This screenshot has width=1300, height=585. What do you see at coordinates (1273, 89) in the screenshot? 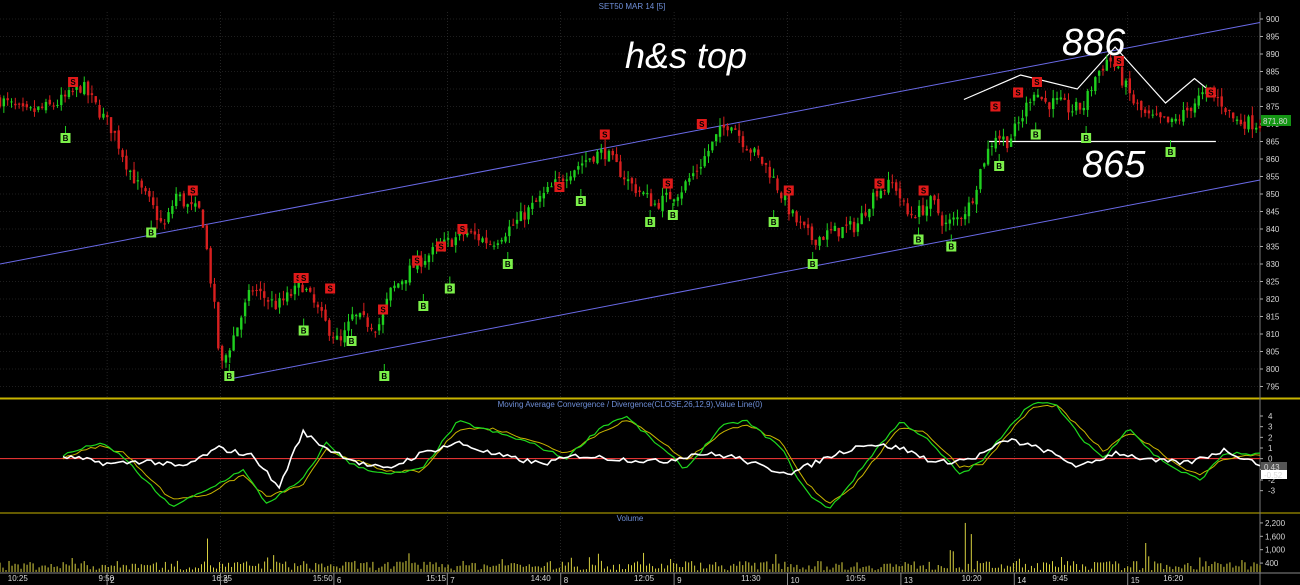
I see `price-tick-label: 880` at bounding box center [1273, 89].